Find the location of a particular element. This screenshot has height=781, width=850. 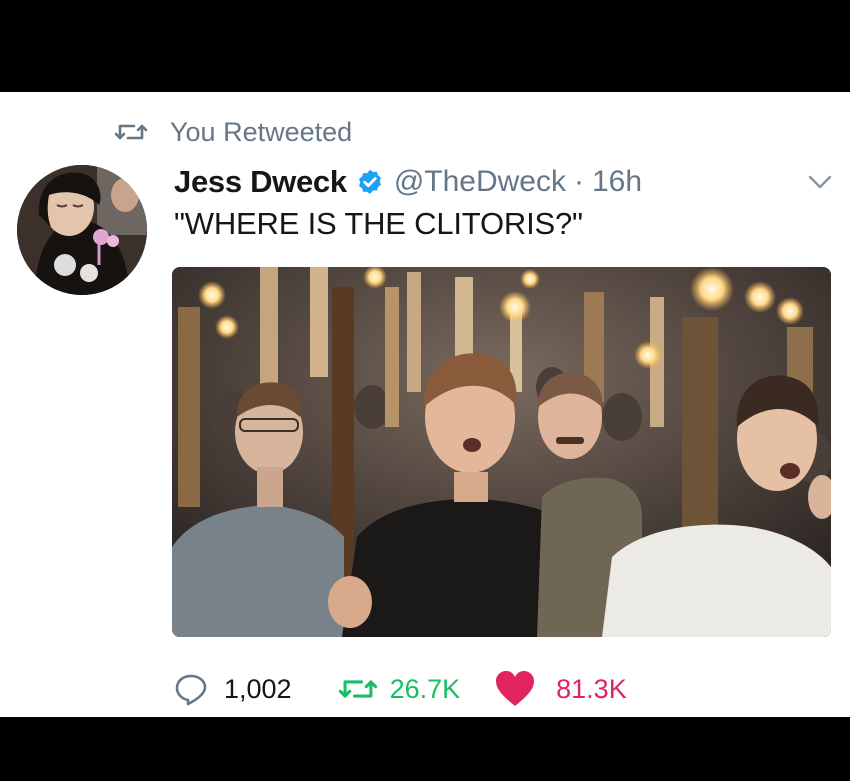

like-button: 81.3K is located at coordinates (560, 689).